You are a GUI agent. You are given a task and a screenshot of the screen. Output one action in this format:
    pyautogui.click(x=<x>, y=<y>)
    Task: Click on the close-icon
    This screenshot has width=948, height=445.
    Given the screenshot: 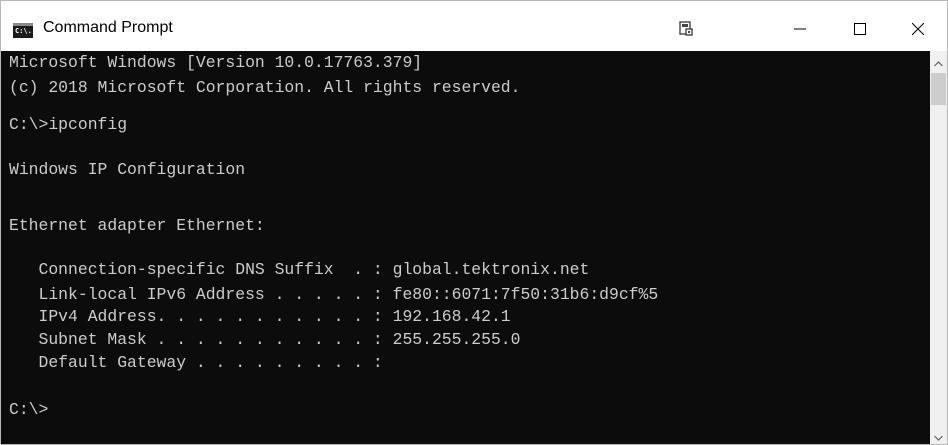 What is the action you would take?
    pyautogui.click(x=918, y=29)
    